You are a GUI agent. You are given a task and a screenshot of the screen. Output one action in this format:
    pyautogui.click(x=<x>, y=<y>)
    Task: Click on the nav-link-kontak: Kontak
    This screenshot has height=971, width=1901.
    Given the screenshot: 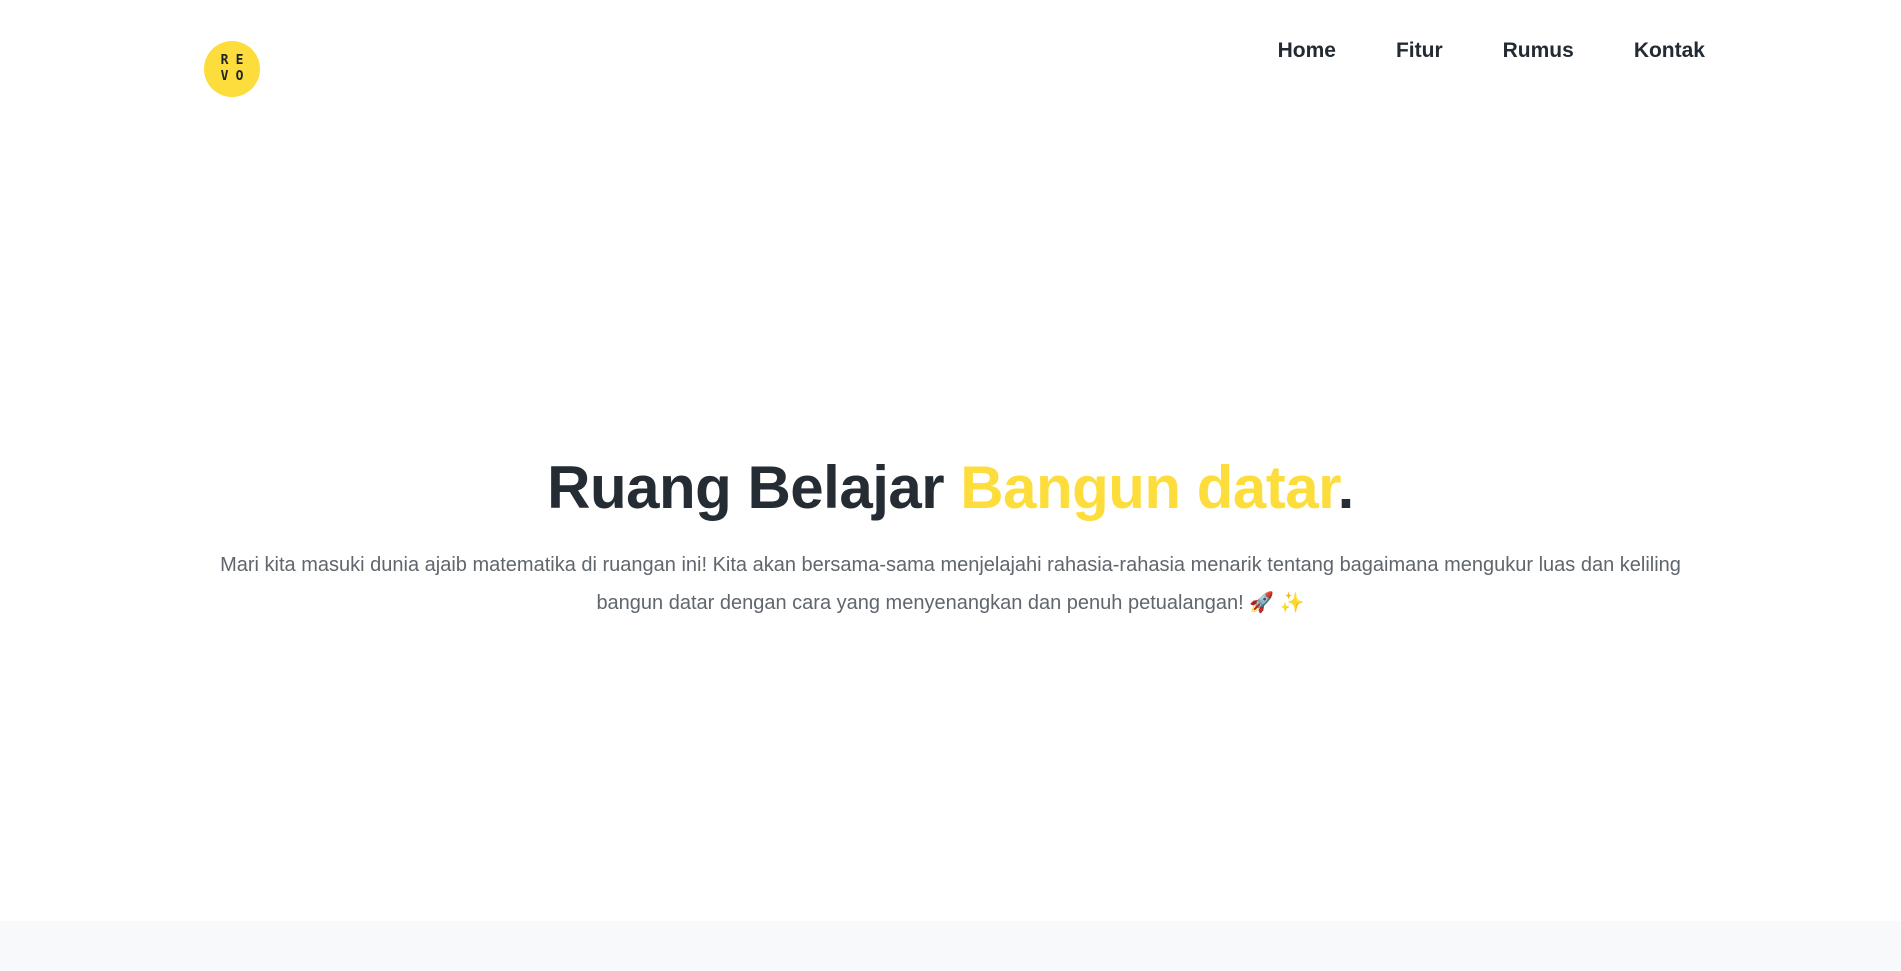 What is the action you would take?
    pyautogui.click(x=1669, y=51)
    